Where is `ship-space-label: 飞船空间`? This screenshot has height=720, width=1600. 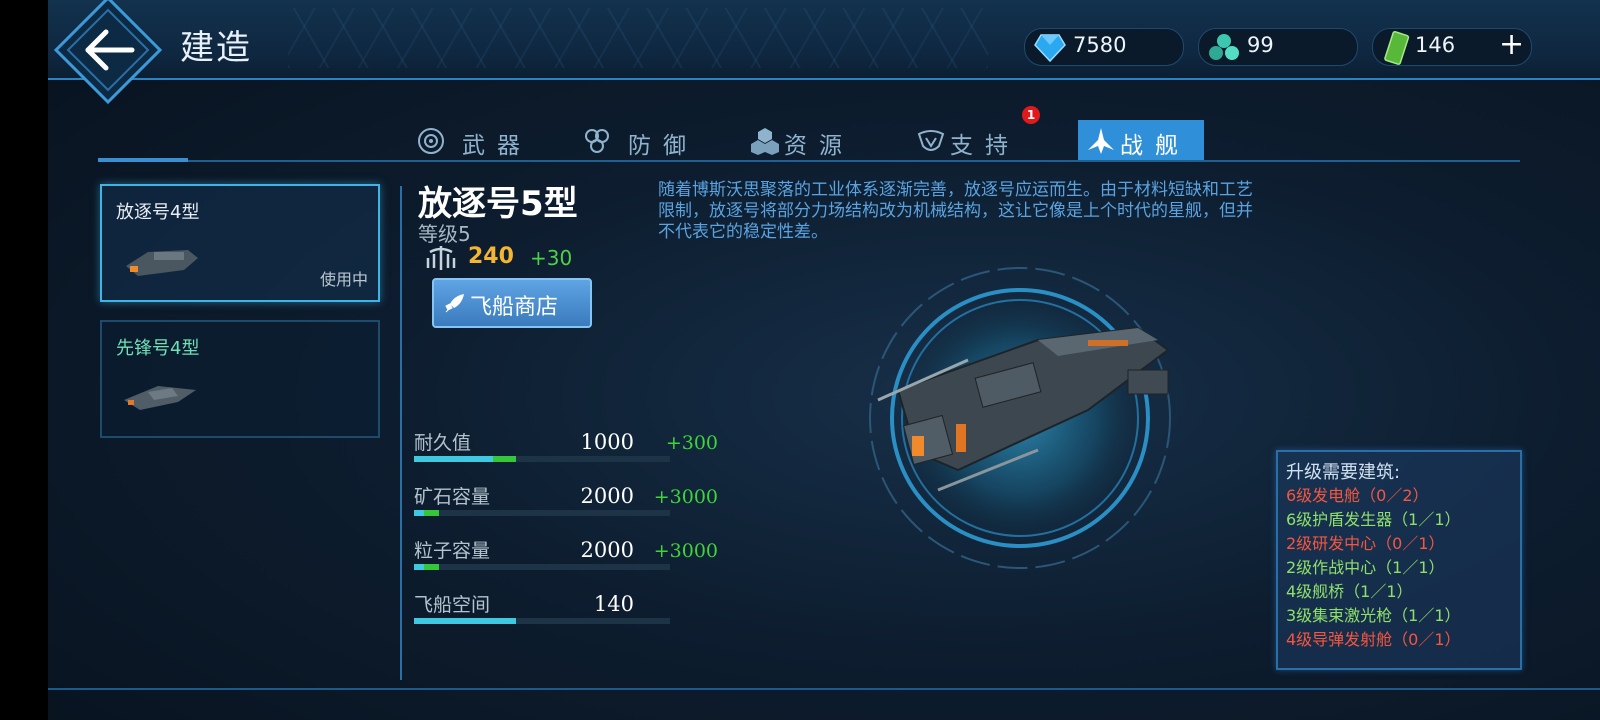
ship-space-label: 飞船空间 is located at coordinates (452, 605).